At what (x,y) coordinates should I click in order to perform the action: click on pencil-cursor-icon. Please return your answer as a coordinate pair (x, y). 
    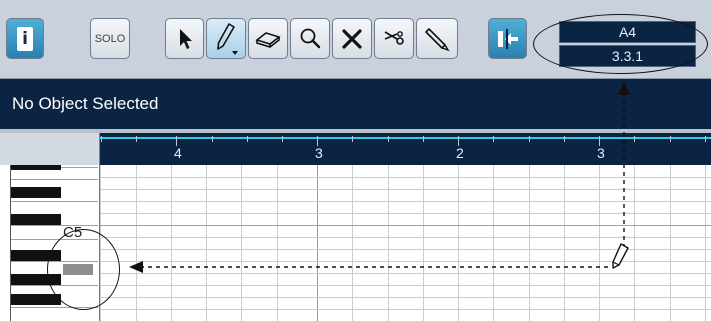
    Looking at the image, I should click on (620, 256).